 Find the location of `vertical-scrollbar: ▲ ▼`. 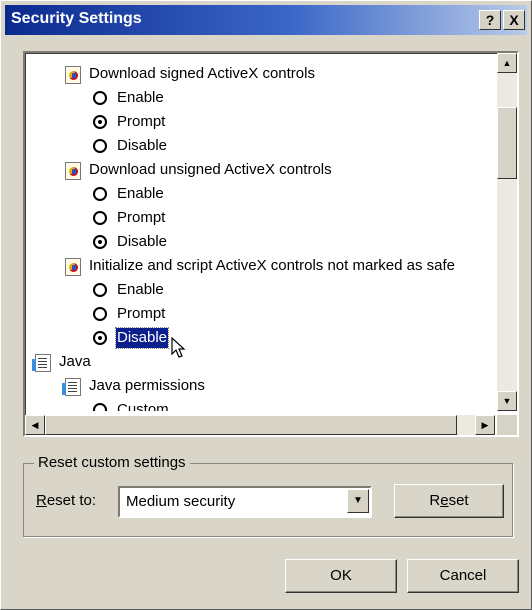

vertical-scrollbar: ▲ ▼ is located at coordinates (507, 232).